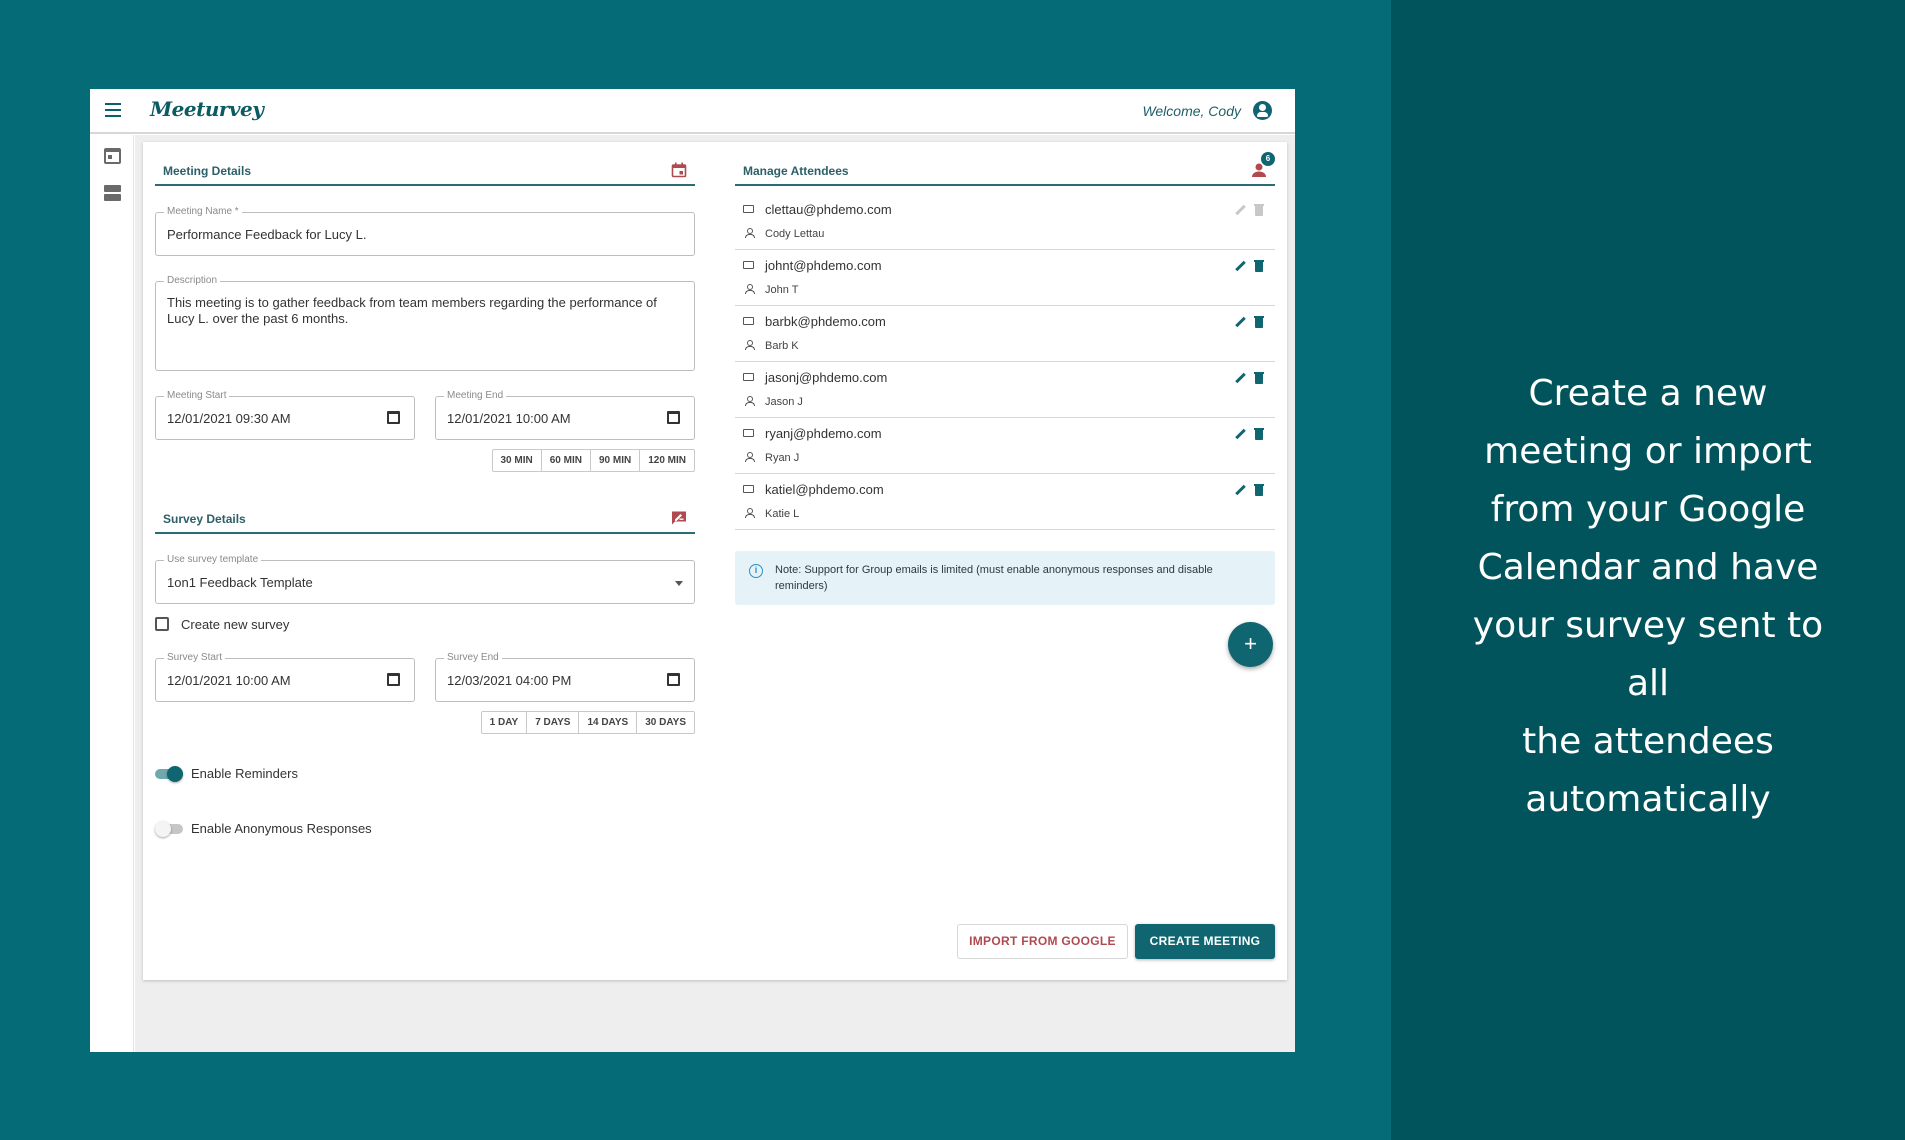 The height and width of the screenshot is (1140, 1905). Describe the element at coordinates (113, 110) in the screenshot. I see `hamburger-menu-icon` at that location.